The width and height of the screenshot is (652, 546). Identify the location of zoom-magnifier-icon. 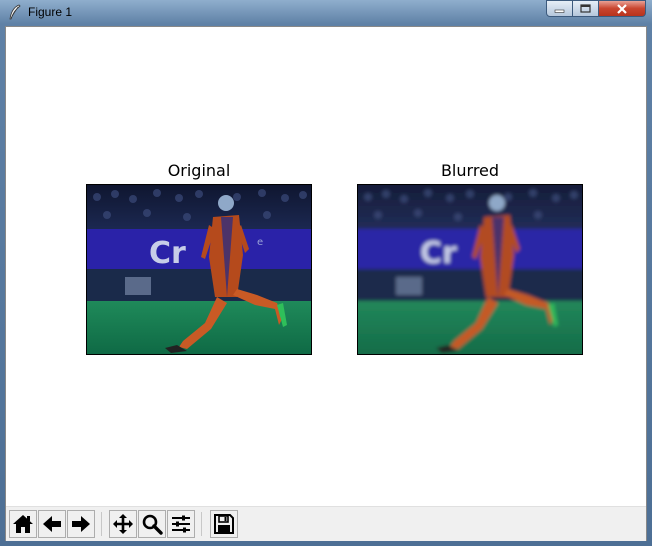
(152, 524).